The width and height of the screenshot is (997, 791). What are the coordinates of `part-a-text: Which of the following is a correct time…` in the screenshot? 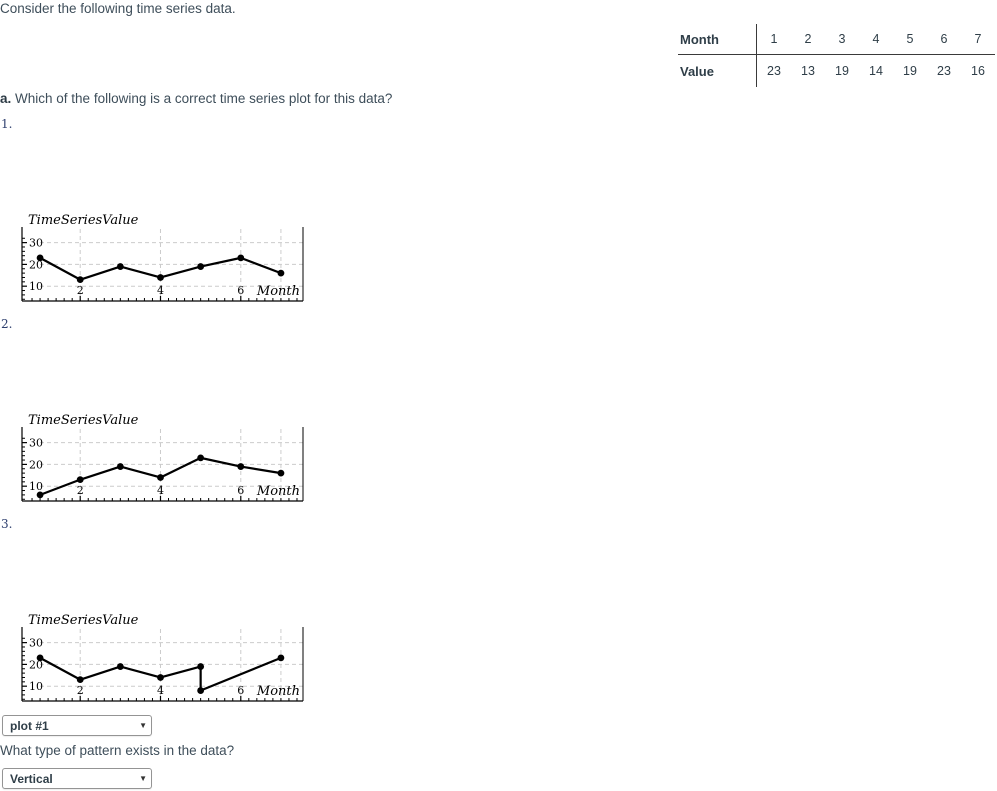 It's located at (204, 98).